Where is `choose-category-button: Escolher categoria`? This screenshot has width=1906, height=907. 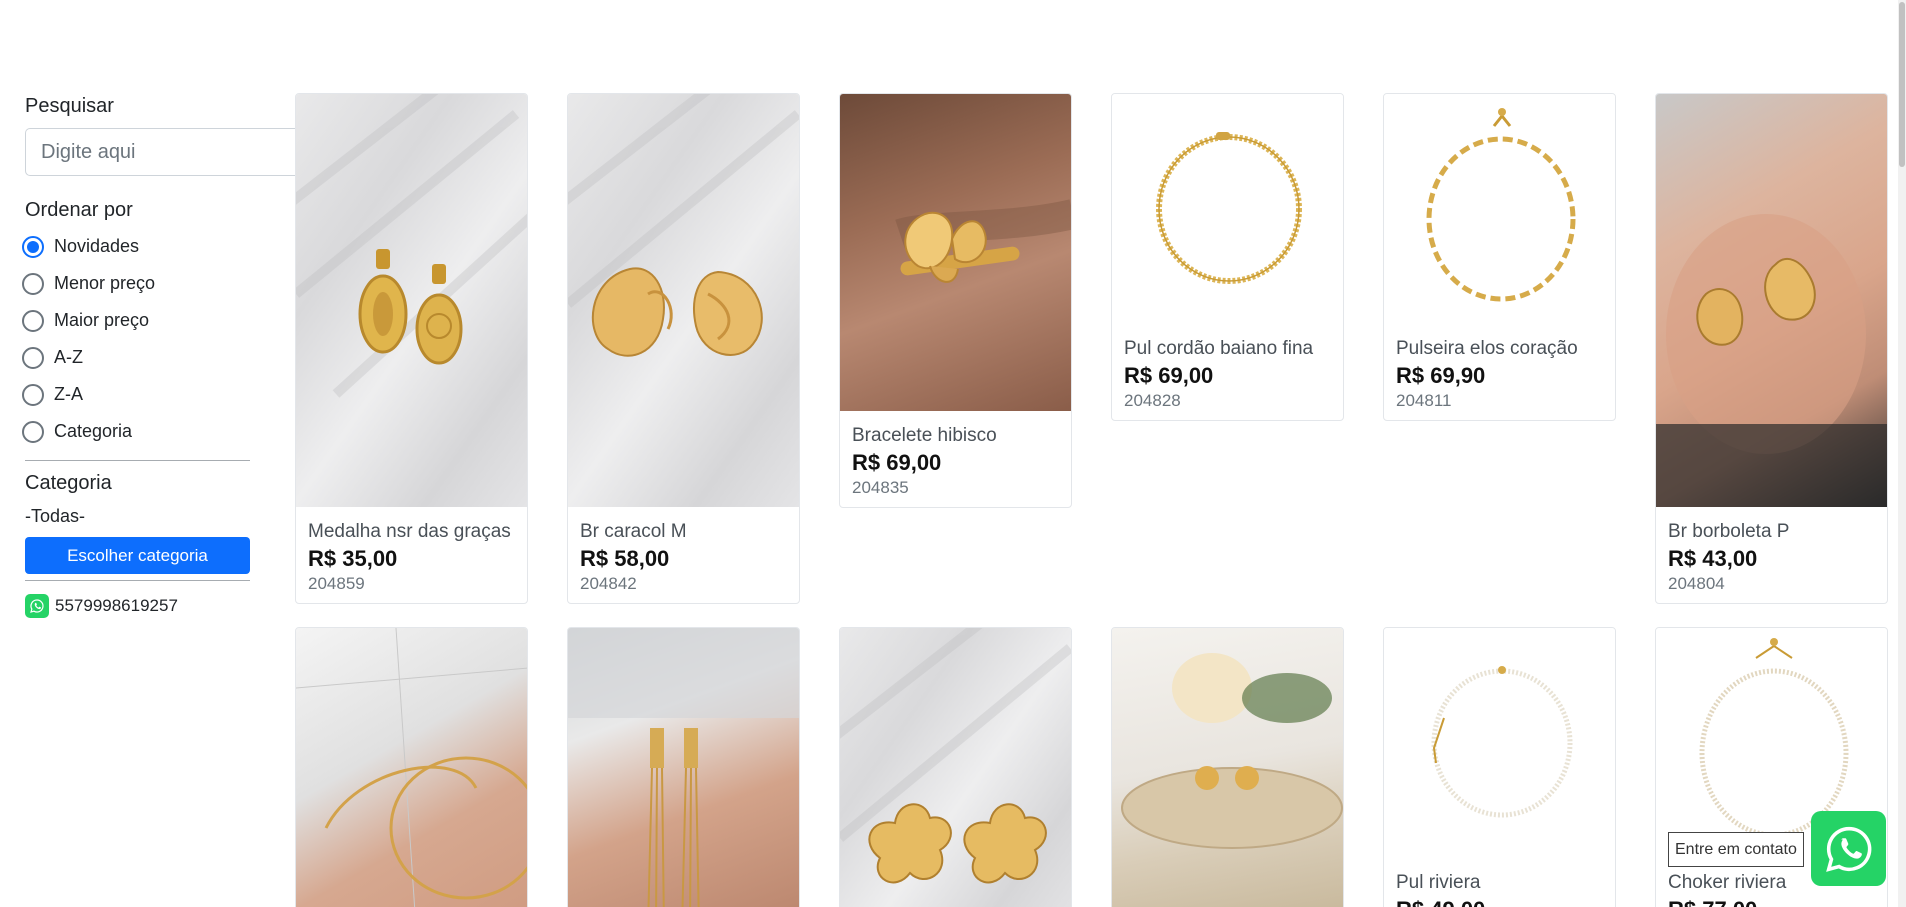
choose-category-button: Escolher categoria is located at coordinates (137, 555).